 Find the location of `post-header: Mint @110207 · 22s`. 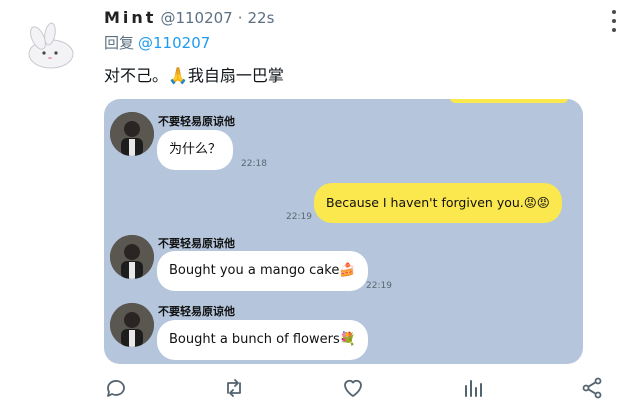

post-header: Mint @110207 · 22s is located at coordinates (189, 19).